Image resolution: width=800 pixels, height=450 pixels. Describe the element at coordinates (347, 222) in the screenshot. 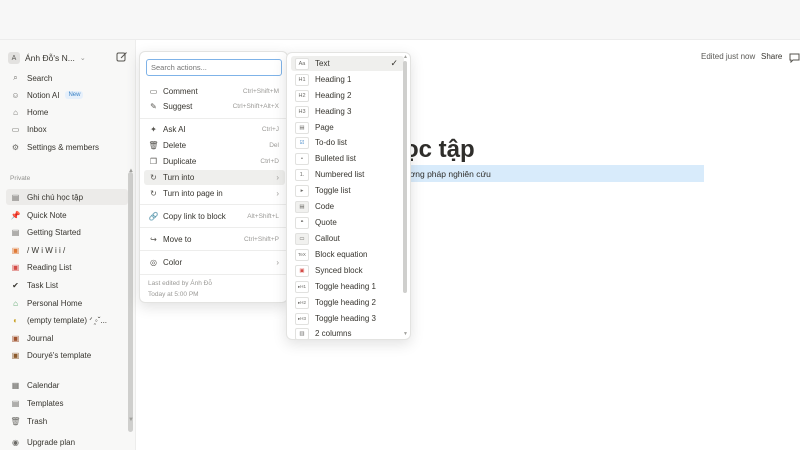

I see `turn-into-quote: ❝ Quote` at that location.